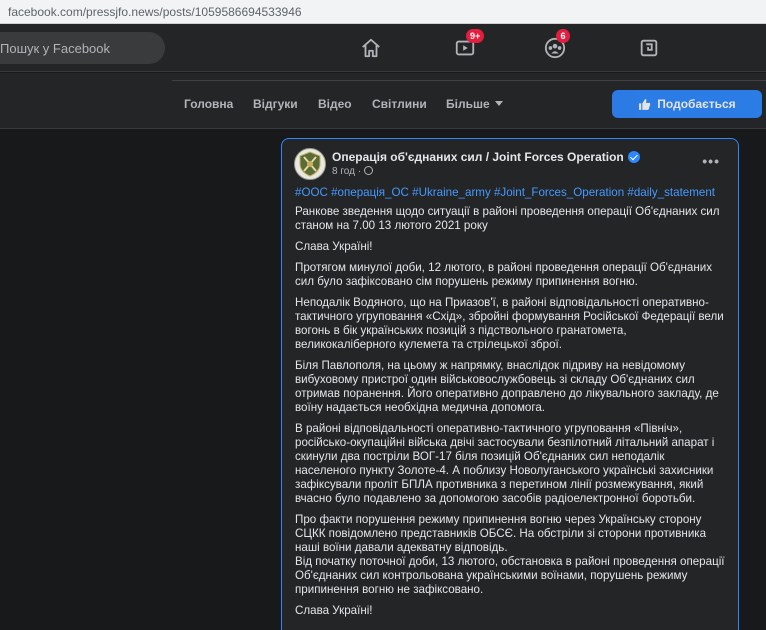  Describe the element at coordinates (468, 104) in the screenshot. I see `tab-more-label: Більше` at that location.